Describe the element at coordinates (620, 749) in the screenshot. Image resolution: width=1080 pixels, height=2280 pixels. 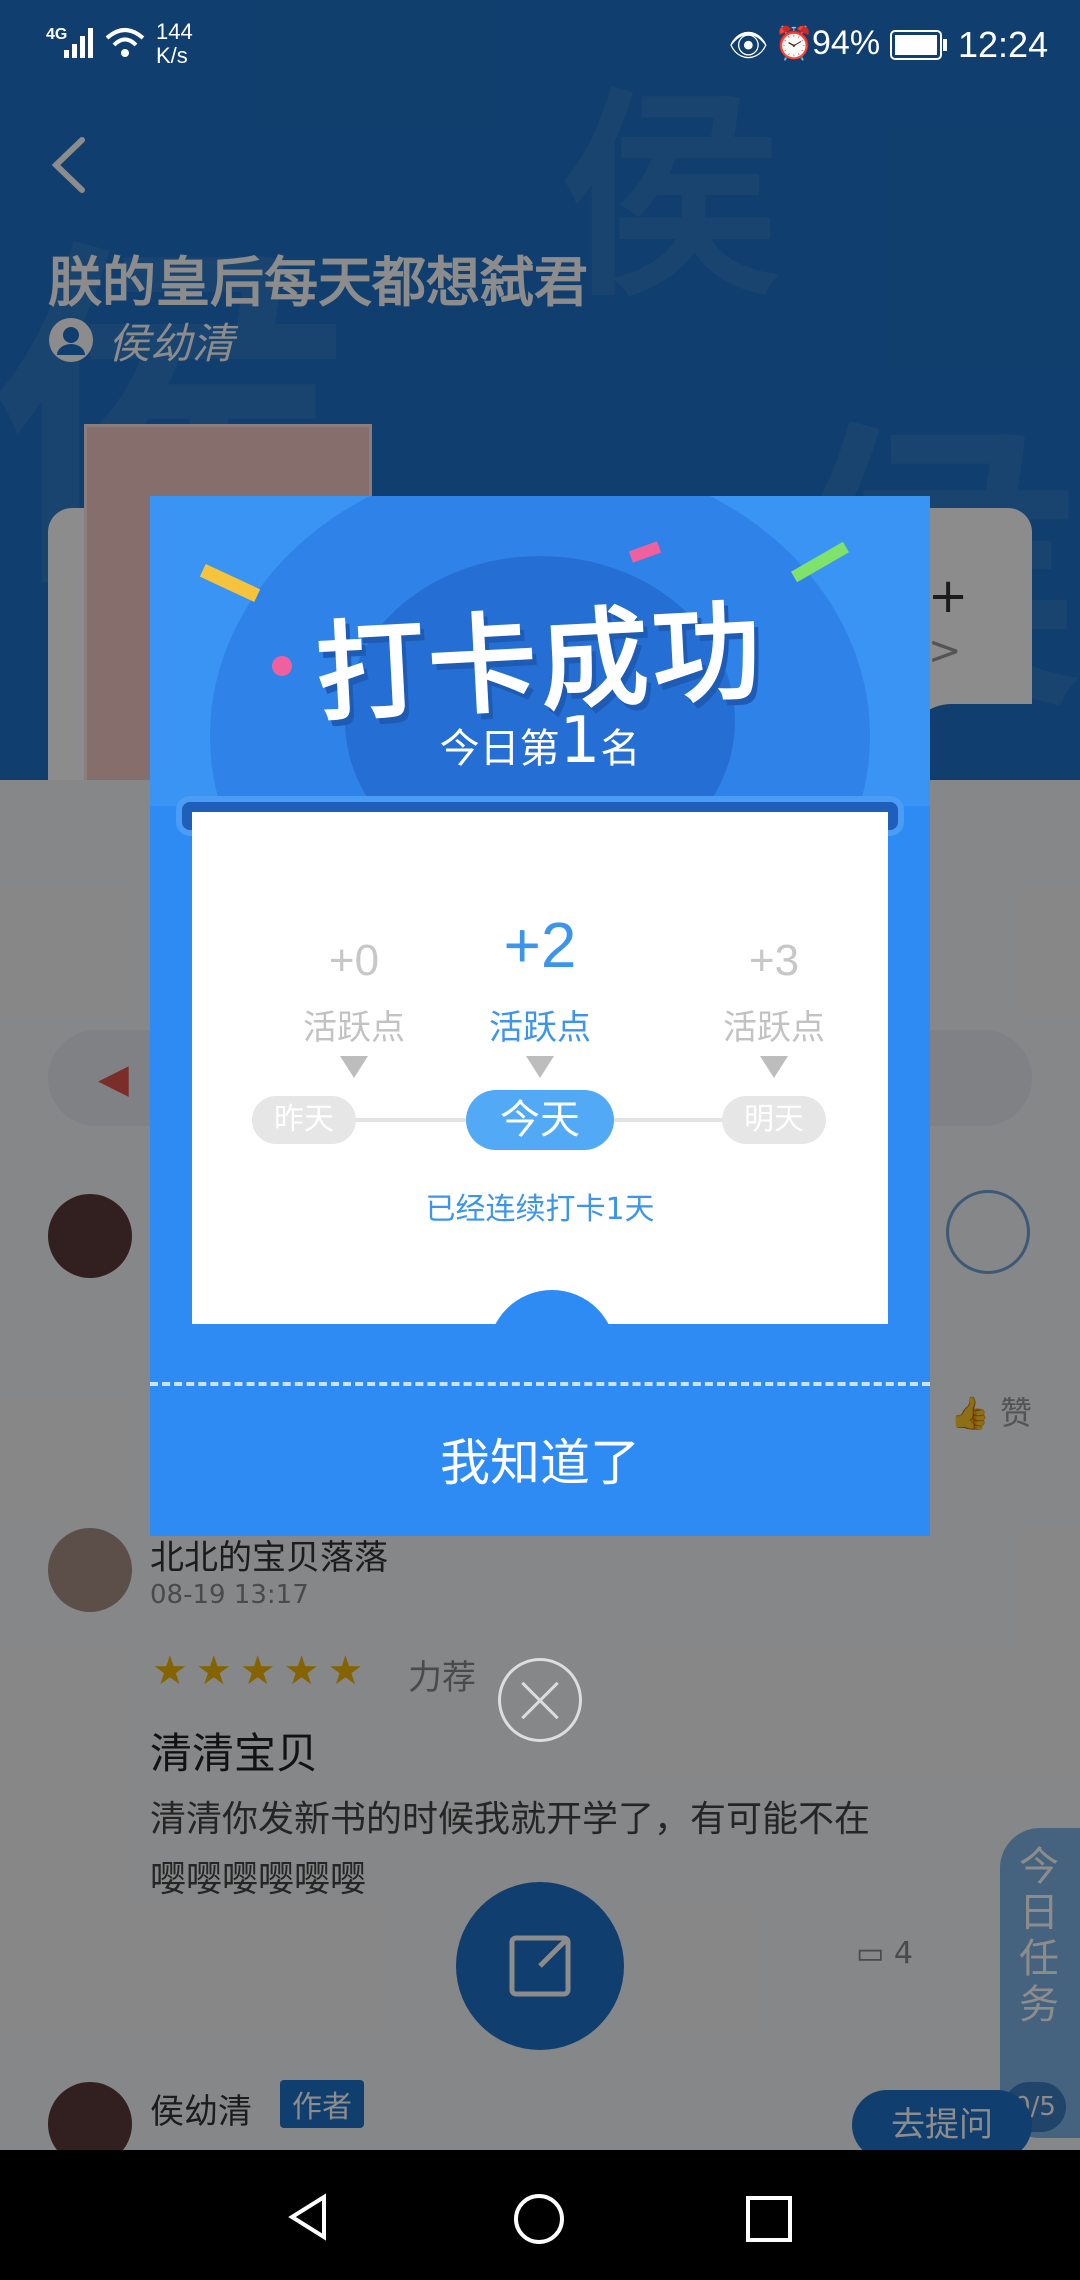
I see `rank-suffix: 名` at that location.